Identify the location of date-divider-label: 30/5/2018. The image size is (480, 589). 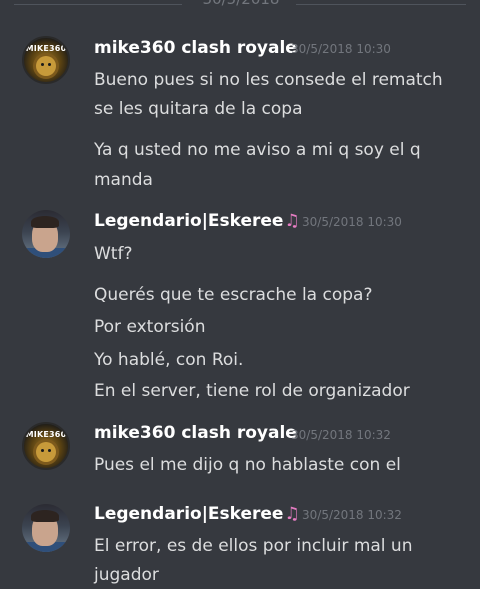
(241, 4).